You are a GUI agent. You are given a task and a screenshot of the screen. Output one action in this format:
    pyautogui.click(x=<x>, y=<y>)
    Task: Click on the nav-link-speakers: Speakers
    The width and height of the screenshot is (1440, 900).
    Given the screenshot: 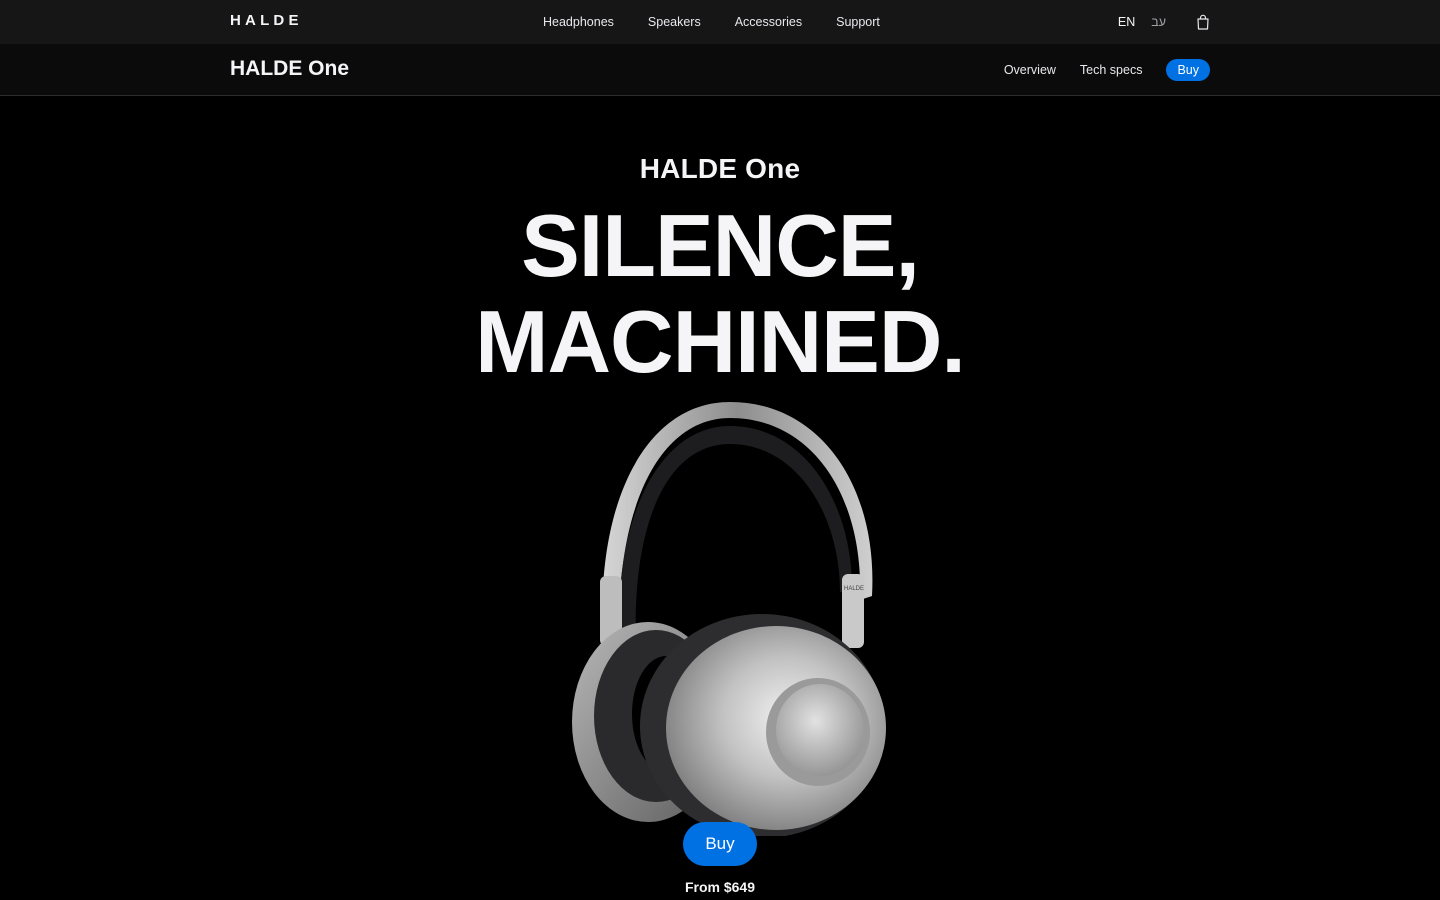 What is the action you would take?
    pyautogui.click(x=674, y=22)
    